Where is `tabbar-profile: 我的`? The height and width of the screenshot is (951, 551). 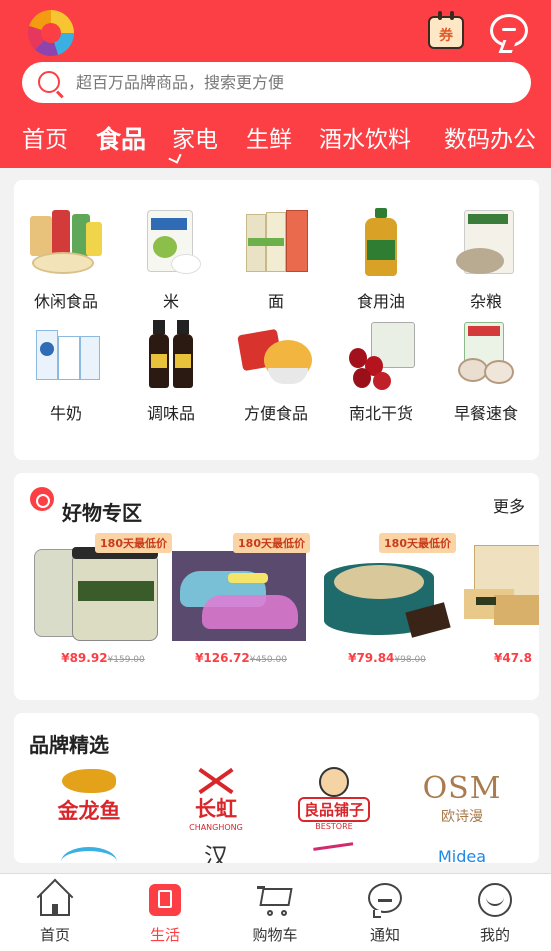 tabbar-profile: 我的 is located at coordinates (495, 913).